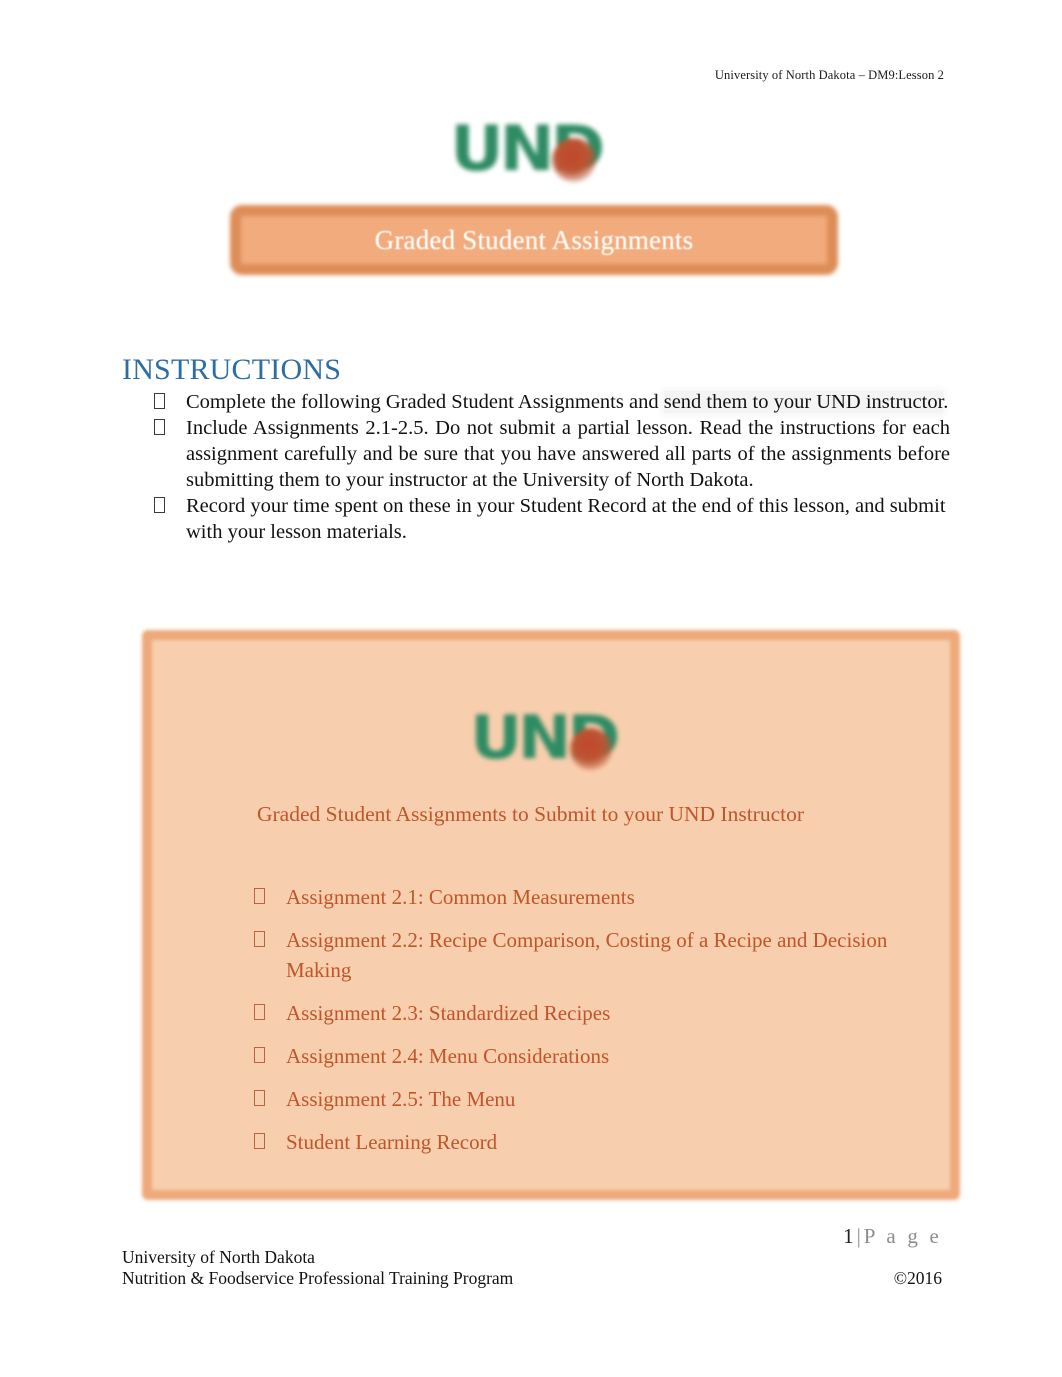 Image resolution: width=1062 pixels, height=1377 pixels. I want to click on list-item: Assignment 2.4: Menu Considerations, so click(595, 1056).